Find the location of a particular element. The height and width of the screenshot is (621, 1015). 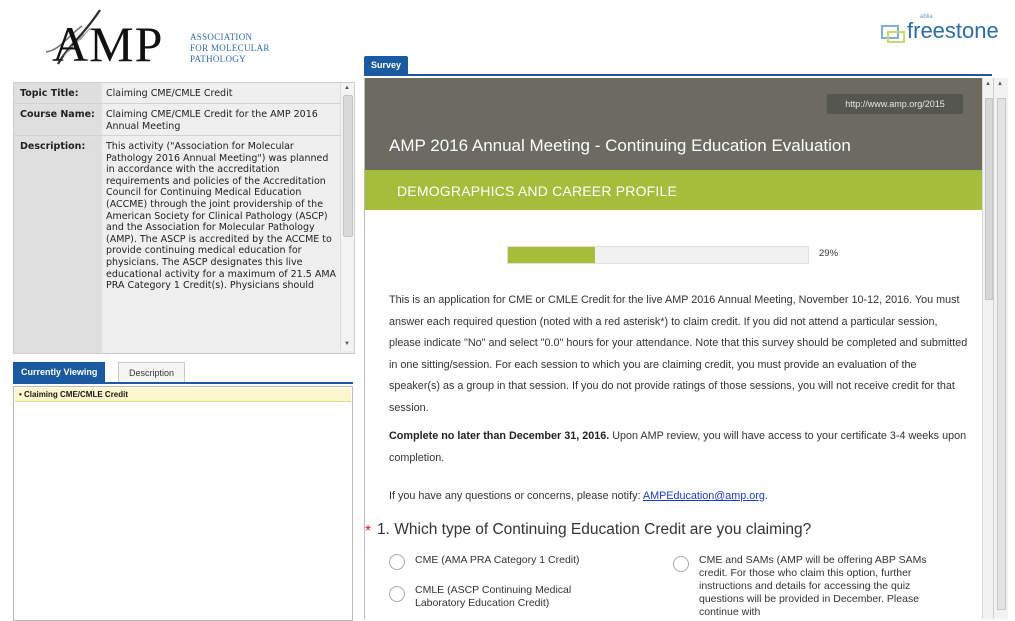

info-scrollbar: ▲ ▼ is located at coordinates (347, 217).